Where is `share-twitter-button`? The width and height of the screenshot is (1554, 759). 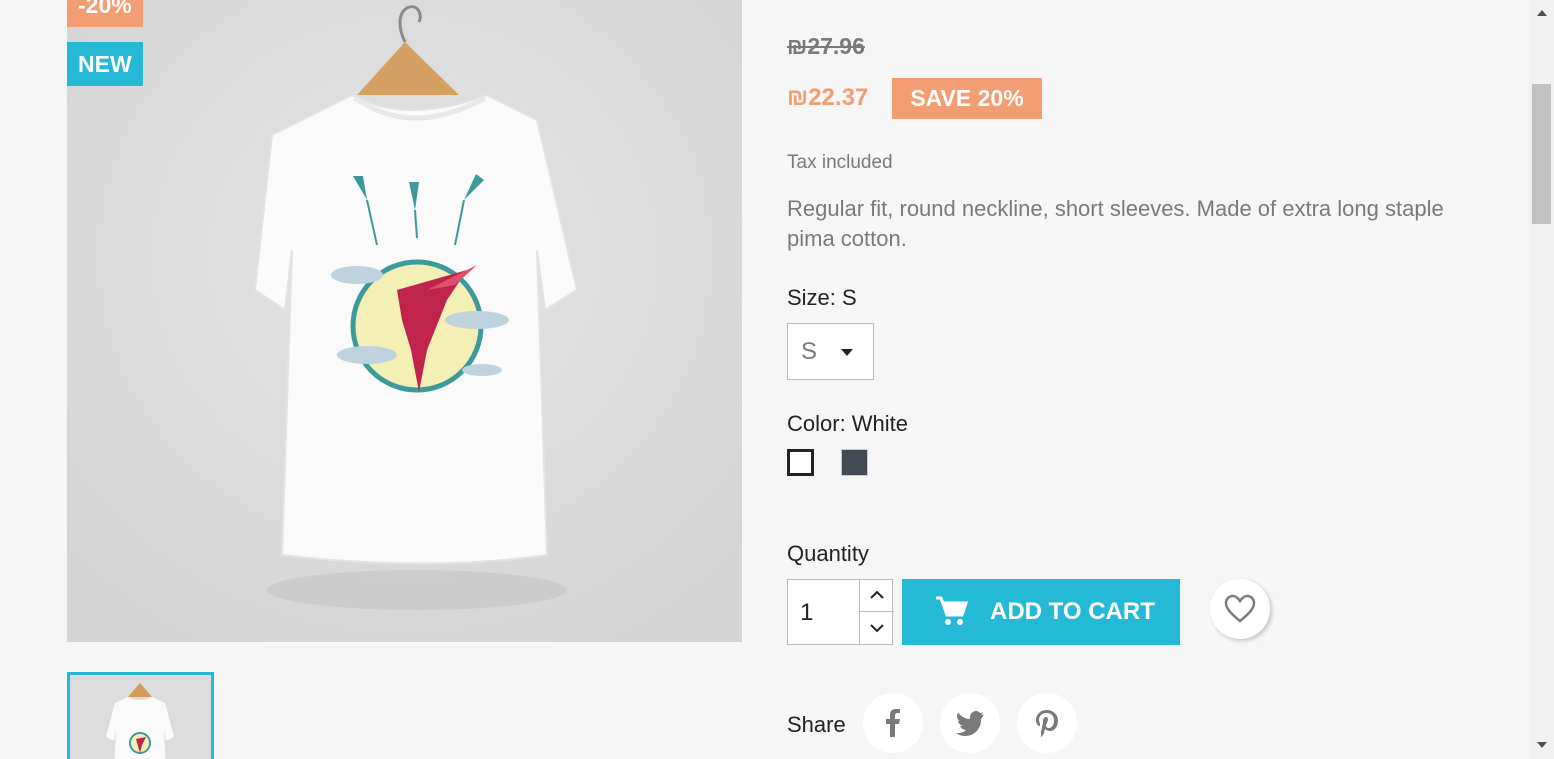 share-twitter-button is located at coordinates (970, 723).